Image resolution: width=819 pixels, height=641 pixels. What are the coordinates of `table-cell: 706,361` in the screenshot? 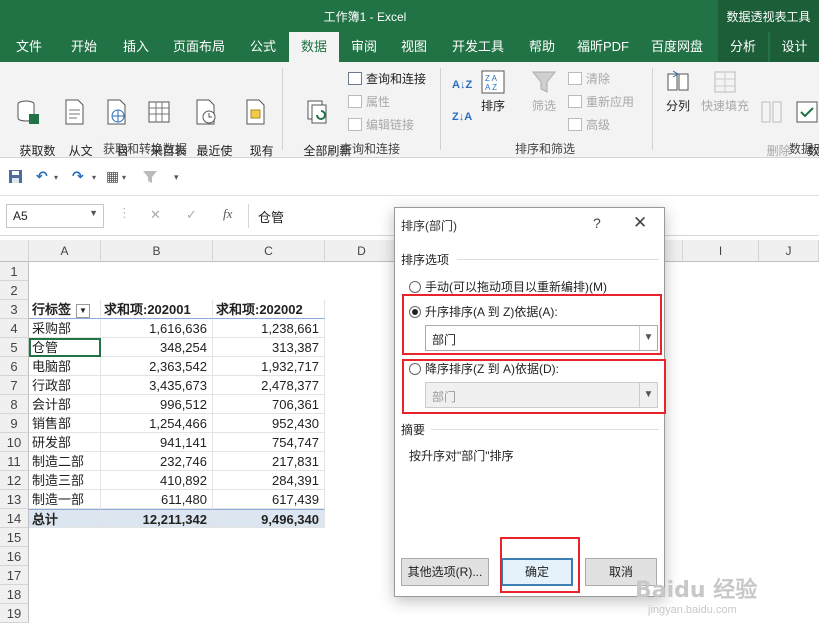 It's located at (269, 404).